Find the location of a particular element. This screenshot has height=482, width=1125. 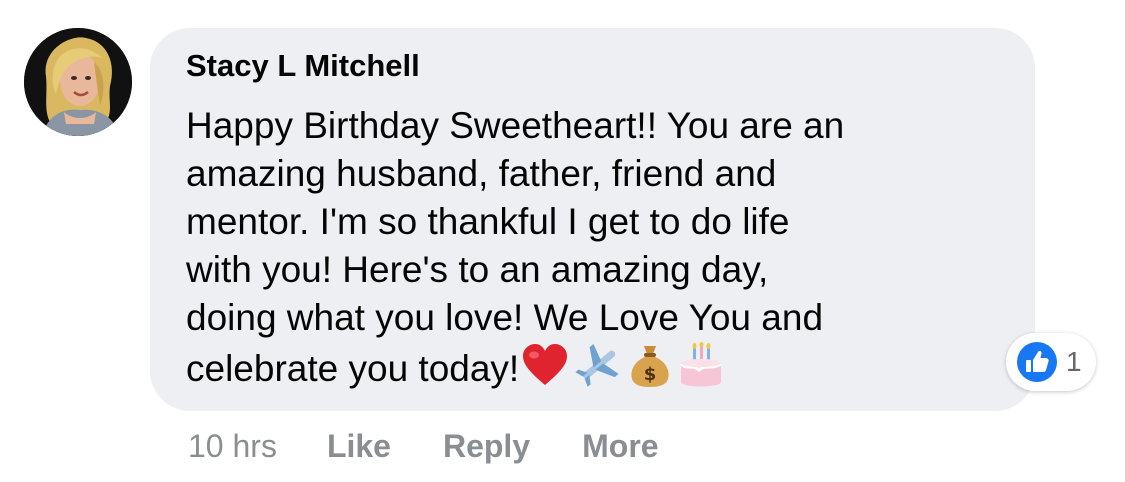

birthday-cake-icon is located at coordinates (701, 364).